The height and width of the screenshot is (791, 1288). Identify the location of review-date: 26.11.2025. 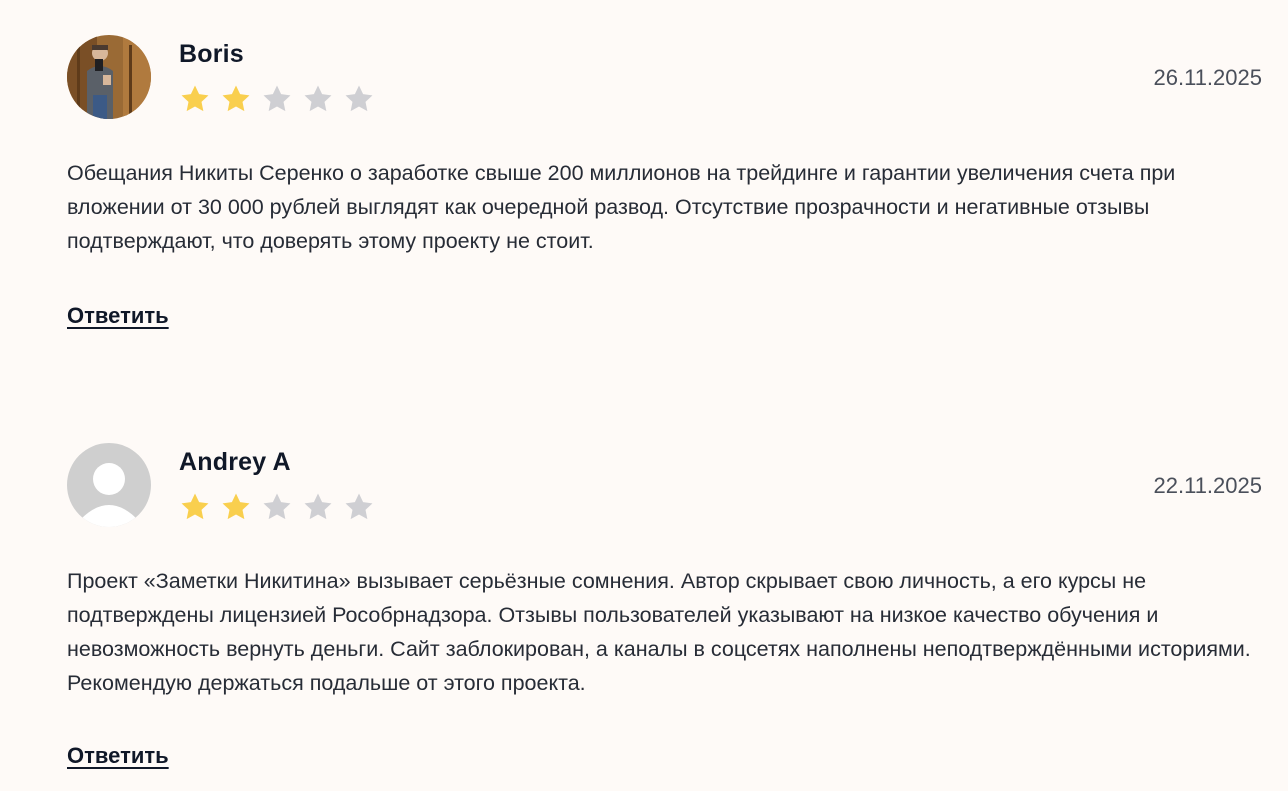
(1207, 77).